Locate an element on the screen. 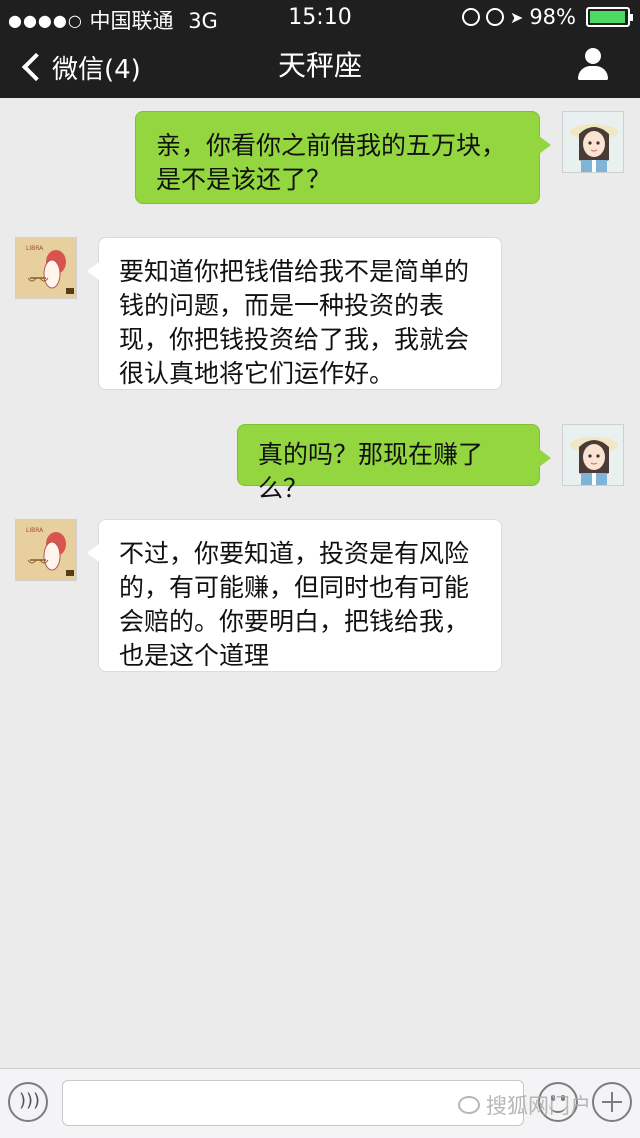  voice-button: ))) is located at coordinates (28, 1102).